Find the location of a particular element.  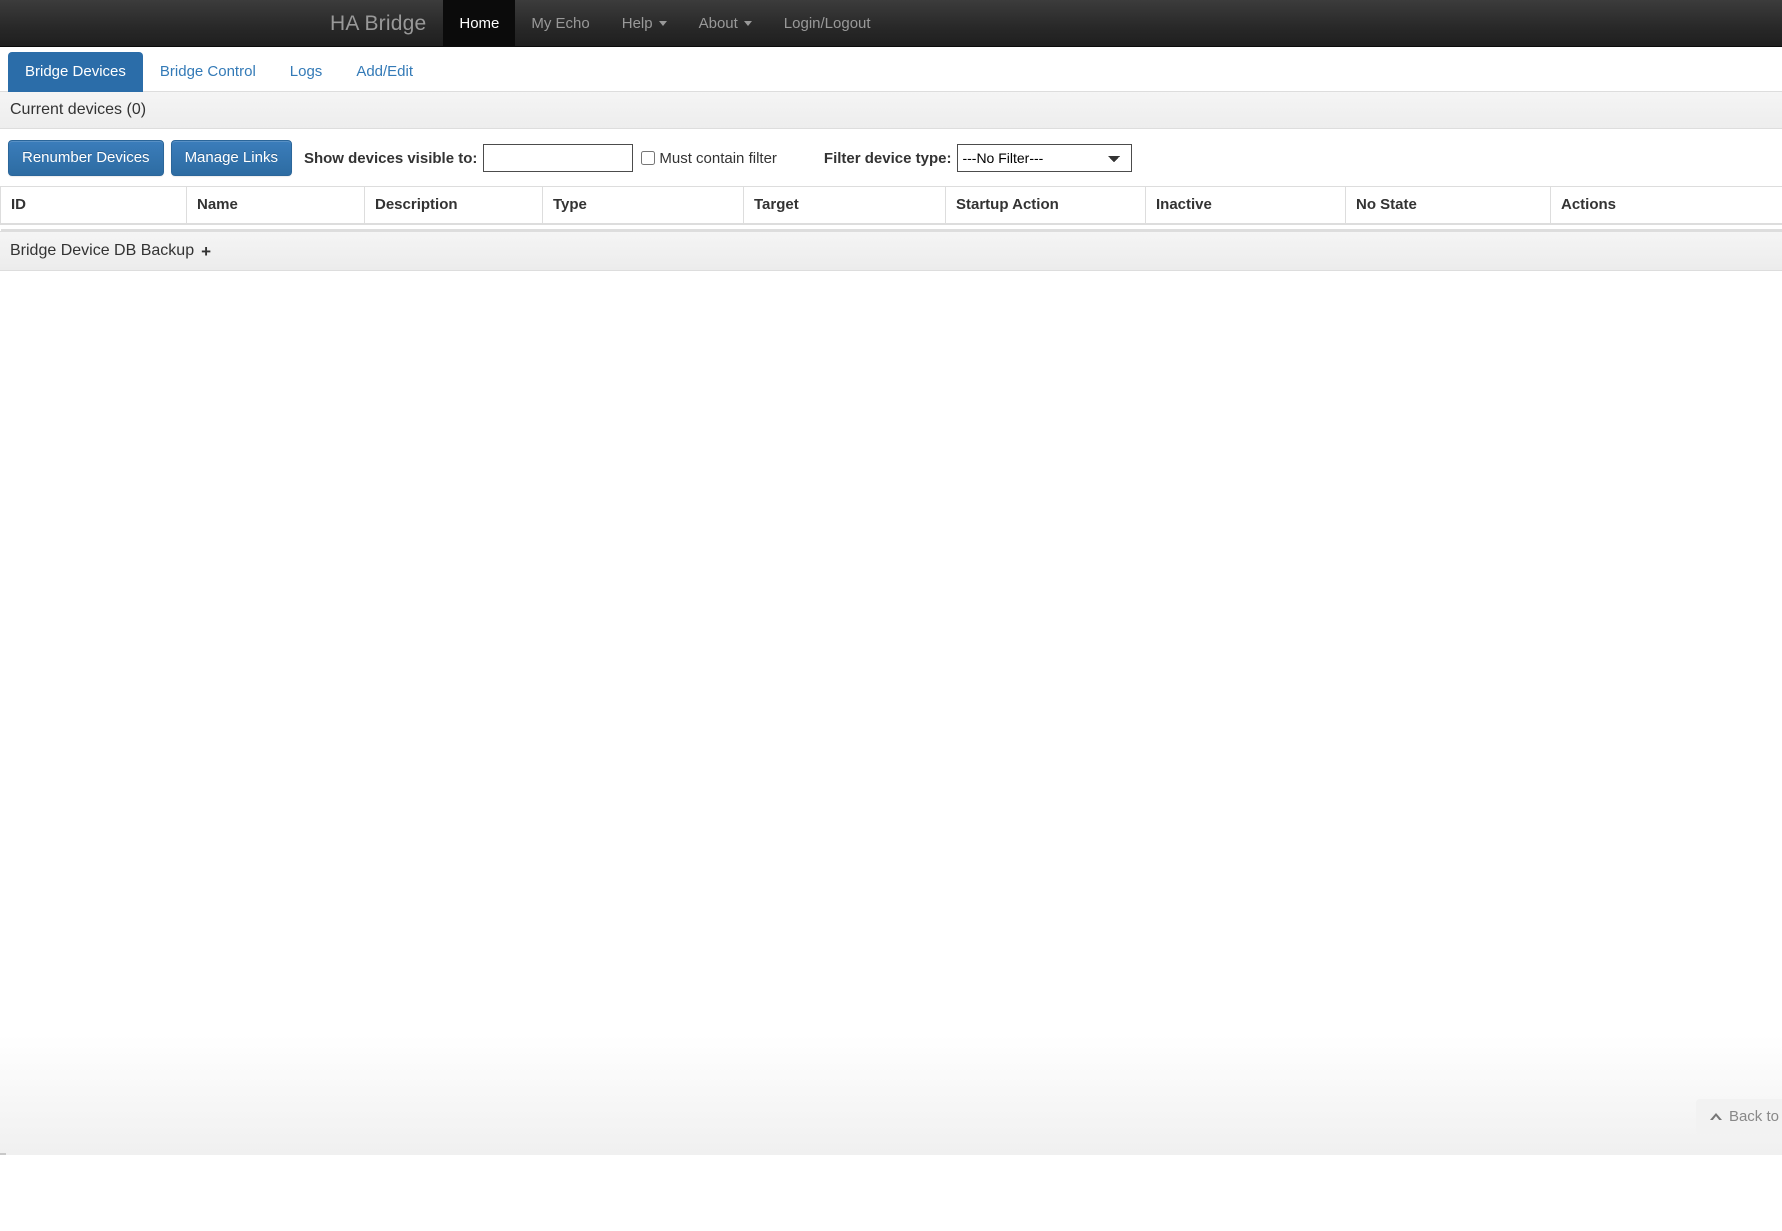

column-header-description: Description is located at coordinates (453, 205).